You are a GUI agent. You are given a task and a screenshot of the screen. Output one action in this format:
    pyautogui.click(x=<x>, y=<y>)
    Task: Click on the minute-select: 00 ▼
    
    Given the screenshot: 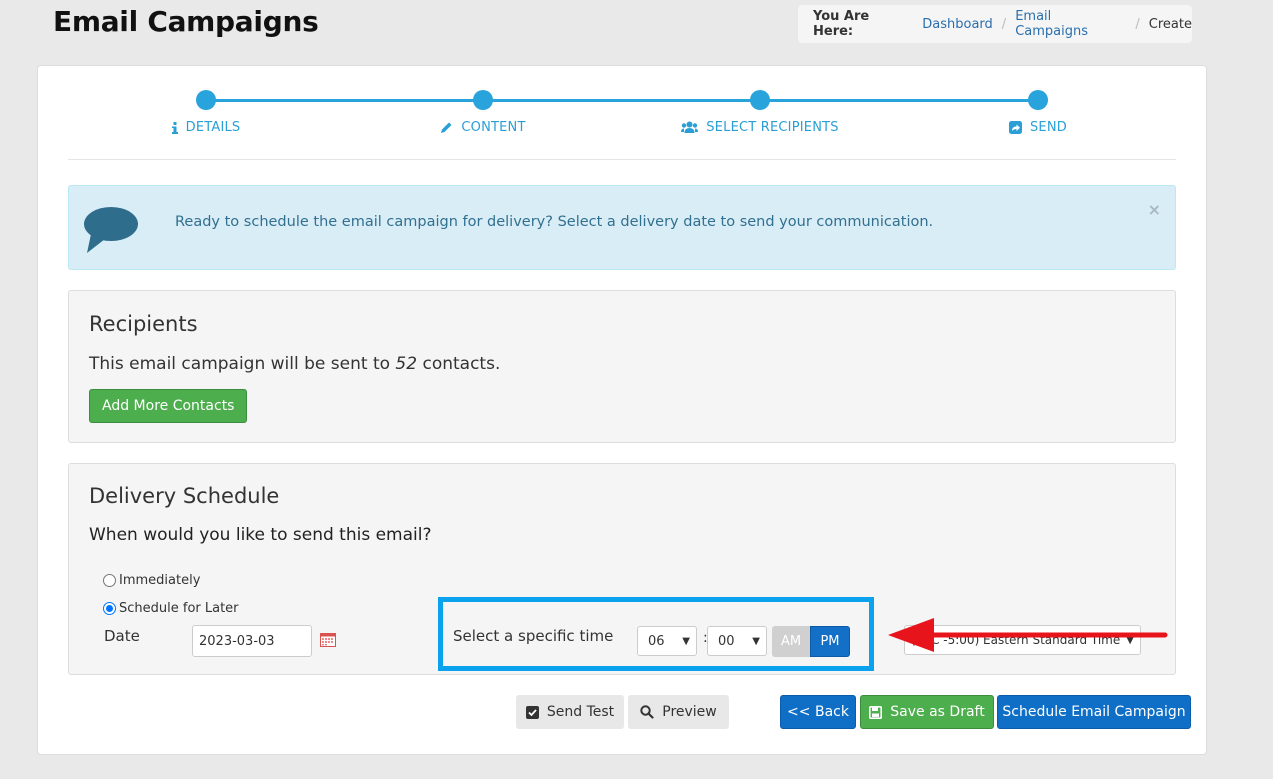 What is the action you would take?
    pyautogui.click(x=737, y=641)
    